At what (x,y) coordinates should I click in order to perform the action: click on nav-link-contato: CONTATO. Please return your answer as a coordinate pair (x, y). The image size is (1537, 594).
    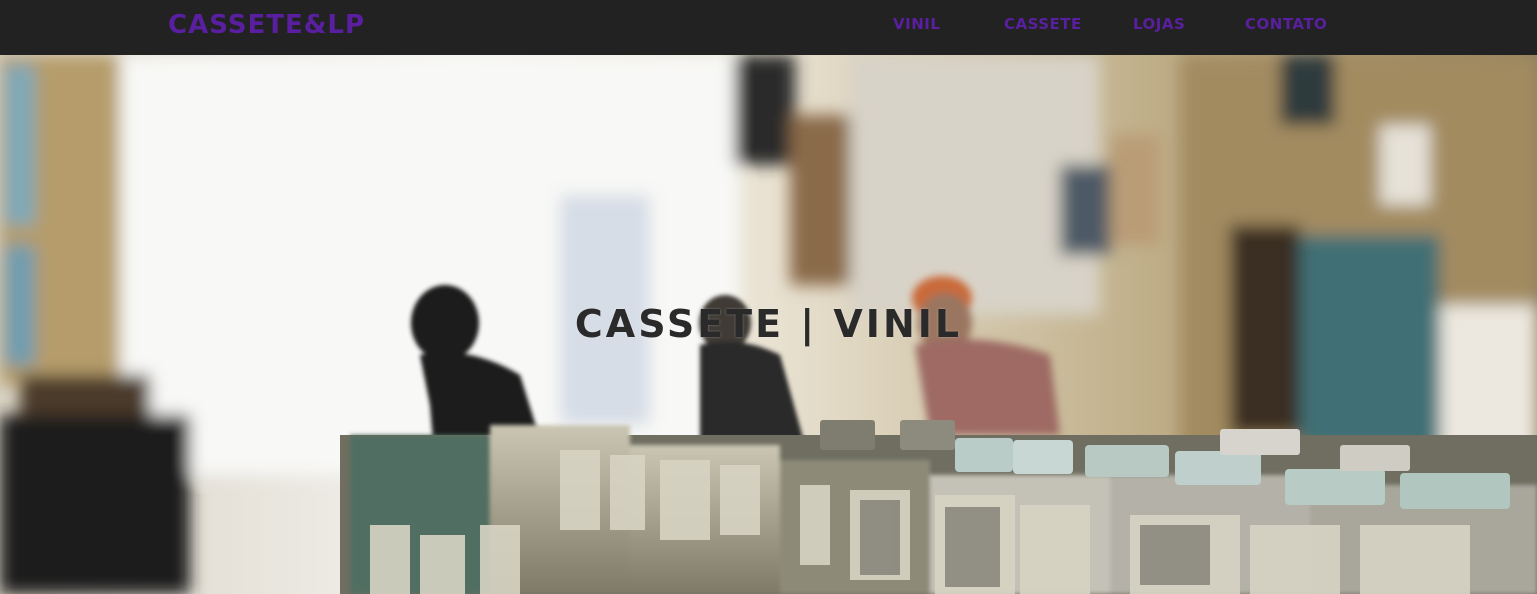
    Looking at the image, I should click on (1286, 24).